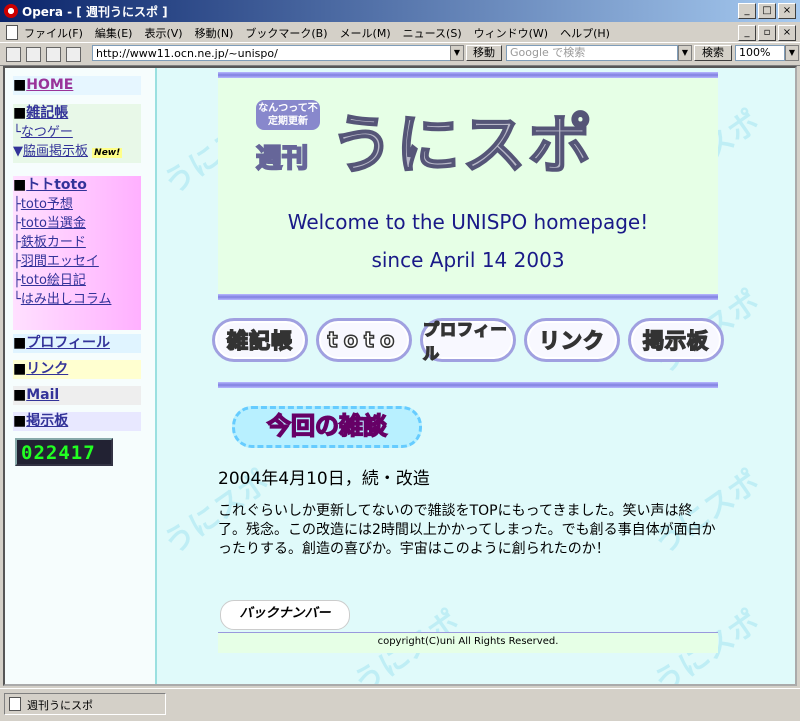 This screenshot has height=721, width=800. Describe the element at coordinates (77, 421) in the screenshot. I see `nav-bbs-block: ■掲示板` at that location.